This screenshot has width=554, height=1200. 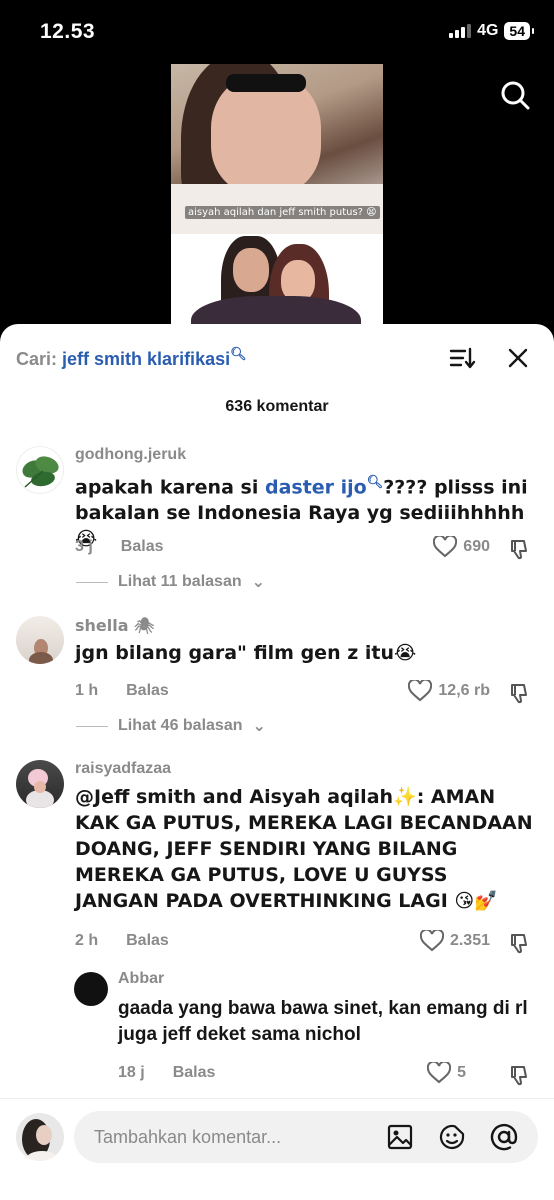 I want to click on comment-meta: 2 h Balas, so click(x=122, y=941).